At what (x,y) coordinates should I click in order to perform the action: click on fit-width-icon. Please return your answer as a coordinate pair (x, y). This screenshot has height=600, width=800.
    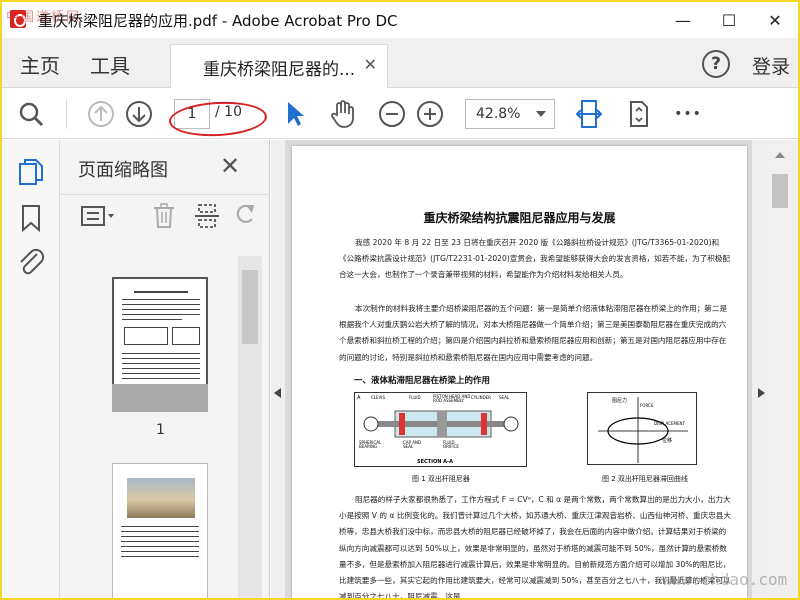
    Looking at the image, I should click on (589, 114).